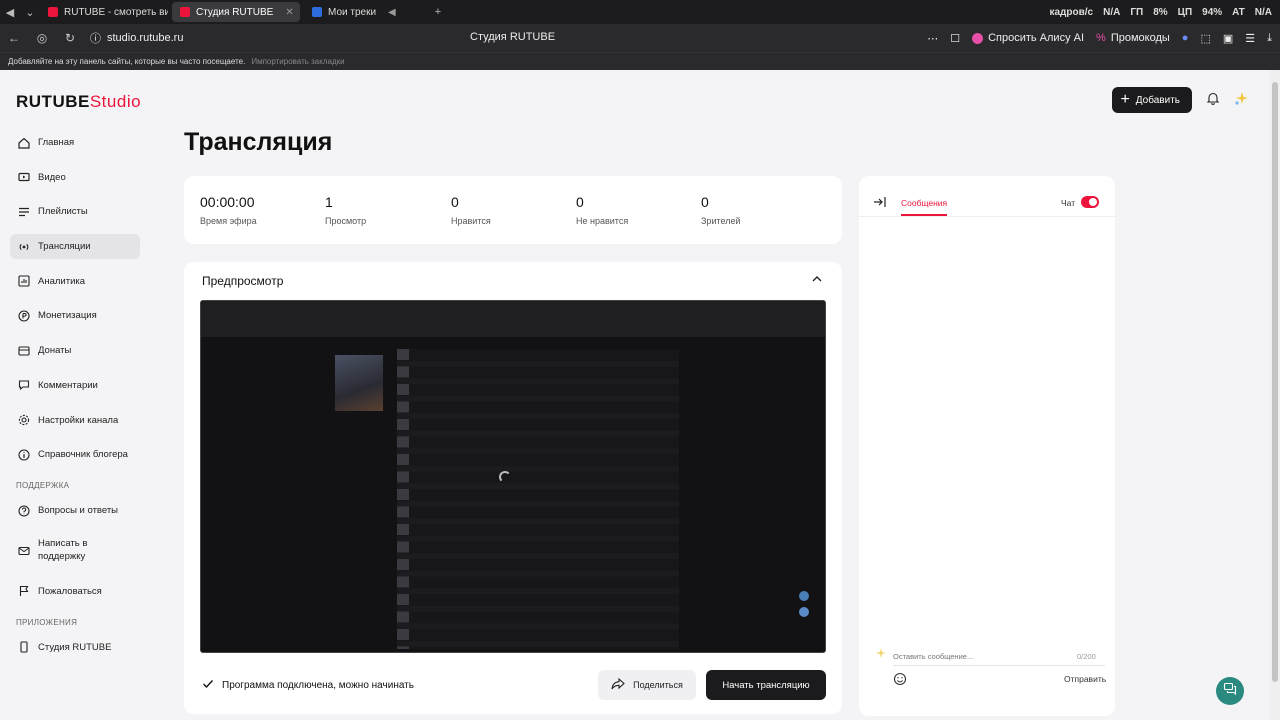  I want to click on stat-dislikes: 0 Не нравится, so click(602, 210).